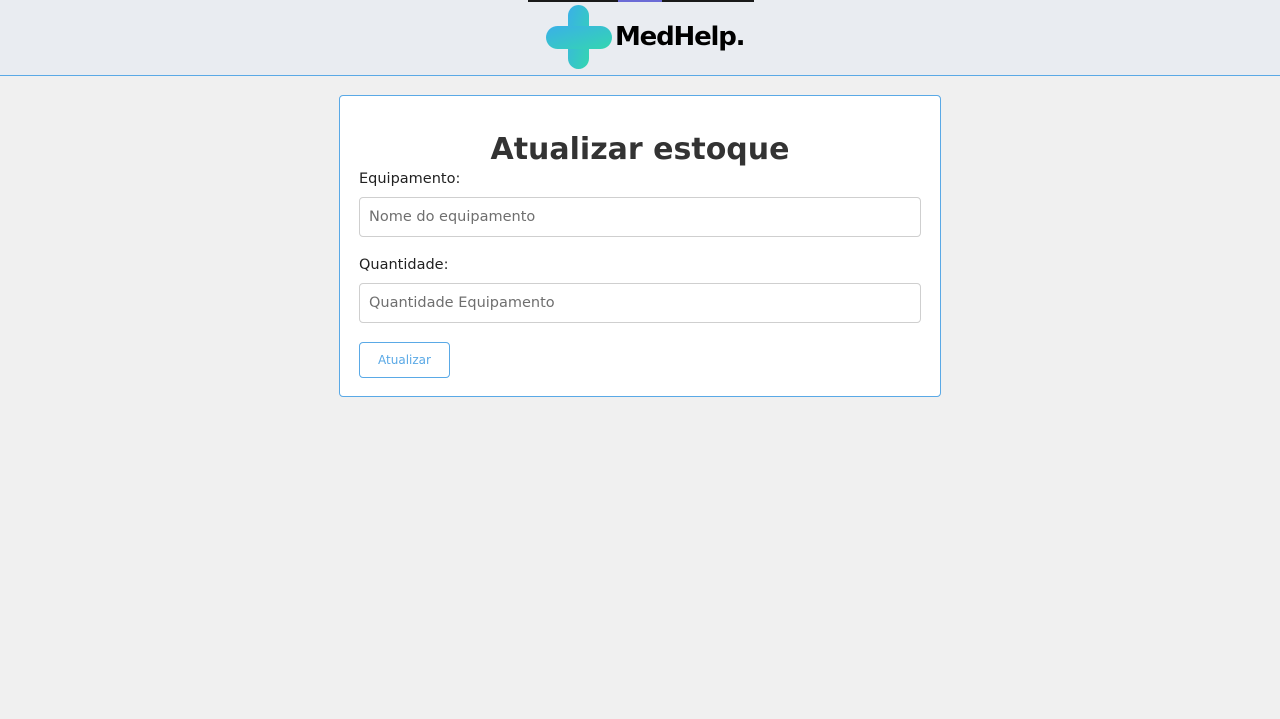 Image resolution: width=1280 pixels, height=719 pixels. Describe the element at coordinates (410, 179) in the screenshot. I see `equipment-label: Equipamento:` at that location.